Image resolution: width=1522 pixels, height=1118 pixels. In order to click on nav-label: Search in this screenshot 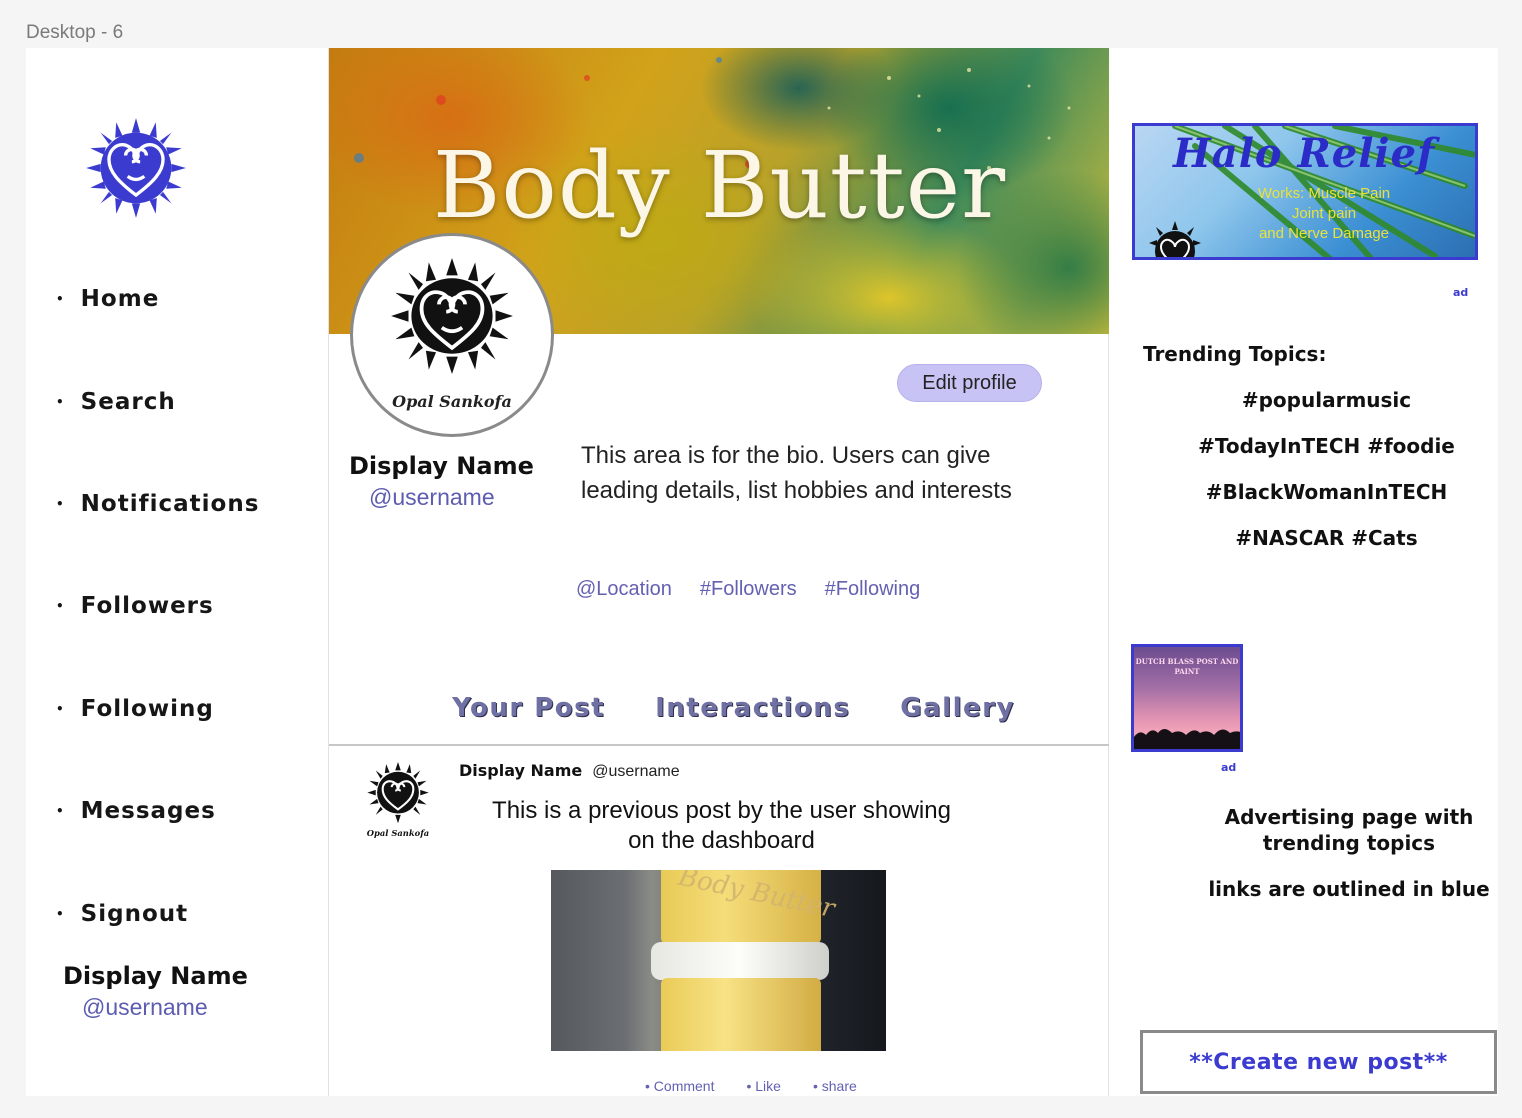, I will do `click(128, 401)`.